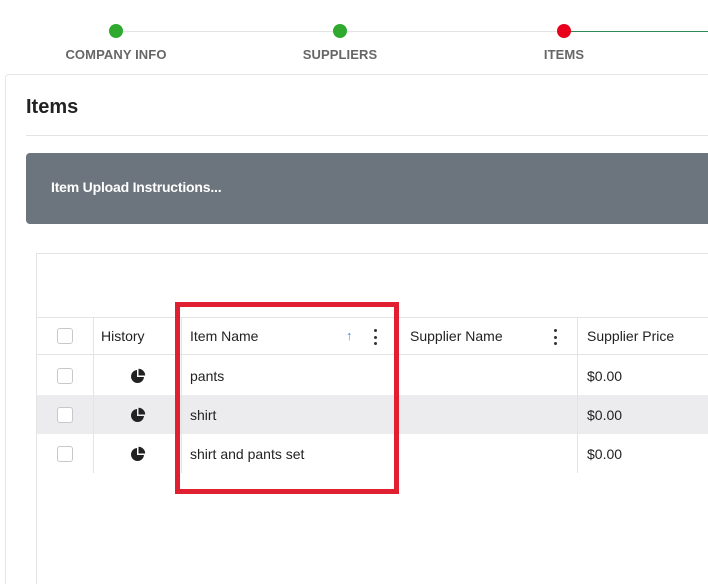 This screenshot has width=708, height=584. I want to click on step-dot-items, so click(564, 31).